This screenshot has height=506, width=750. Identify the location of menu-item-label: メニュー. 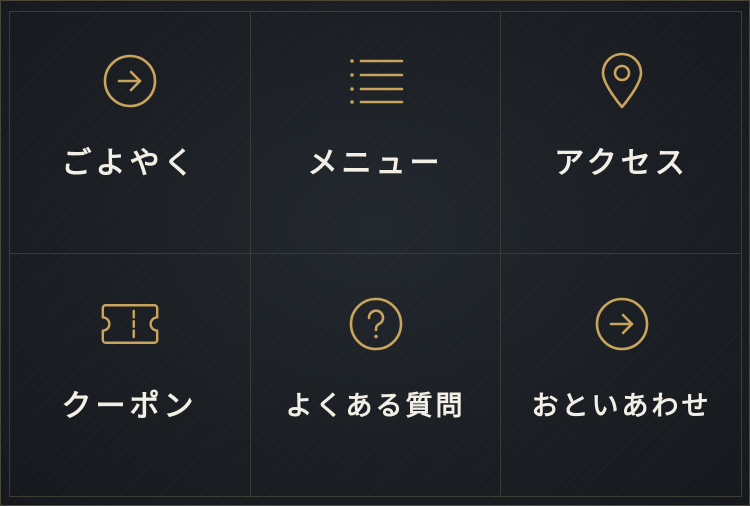
(375, 163).